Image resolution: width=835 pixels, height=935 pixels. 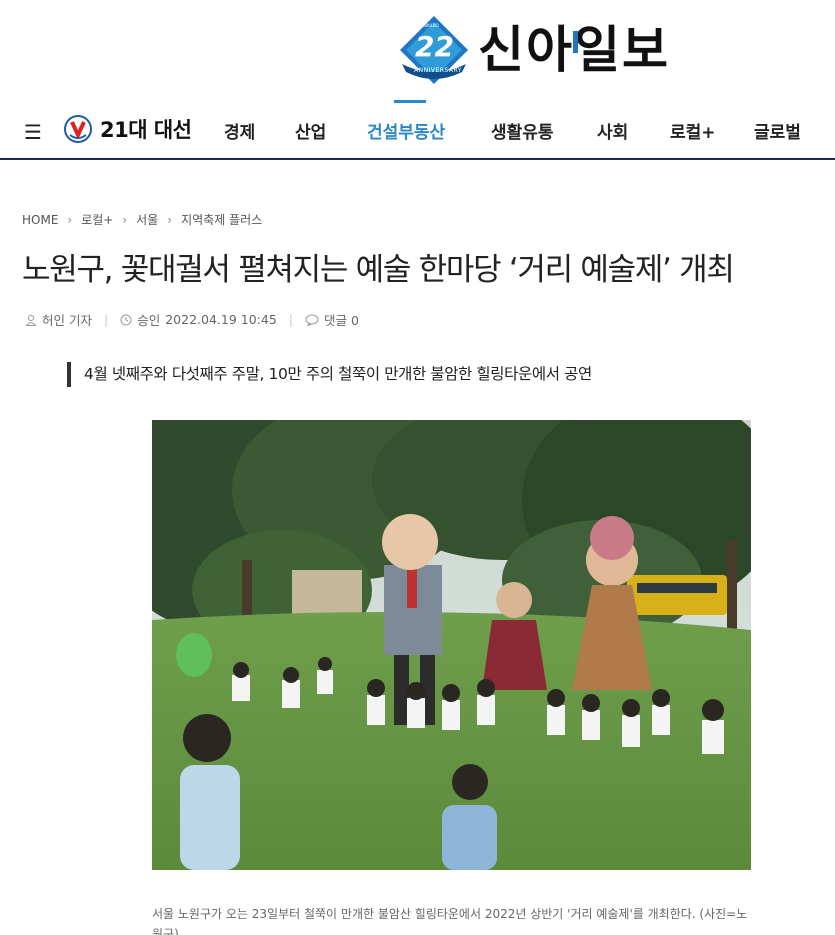 What do you see at coordinates (40, 220) in the screenshot?
I see `breadcrumb-home: HOME` at bounding box center [40, 220].